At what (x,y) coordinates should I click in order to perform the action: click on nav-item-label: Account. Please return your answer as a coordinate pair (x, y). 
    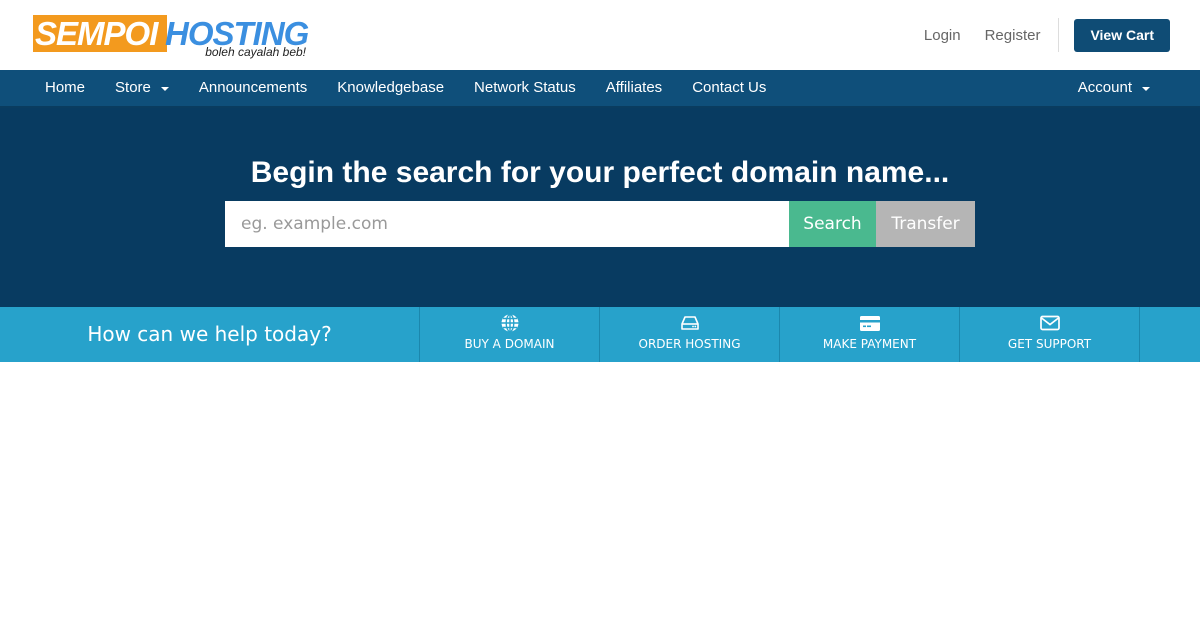
    Looking at the image, I should click on (1104, 87).